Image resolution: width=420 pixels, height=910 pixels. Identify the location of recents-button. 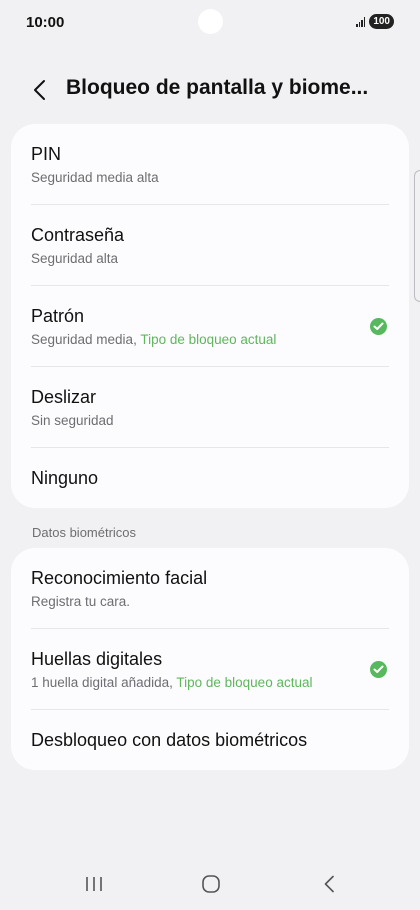
(94, 884).